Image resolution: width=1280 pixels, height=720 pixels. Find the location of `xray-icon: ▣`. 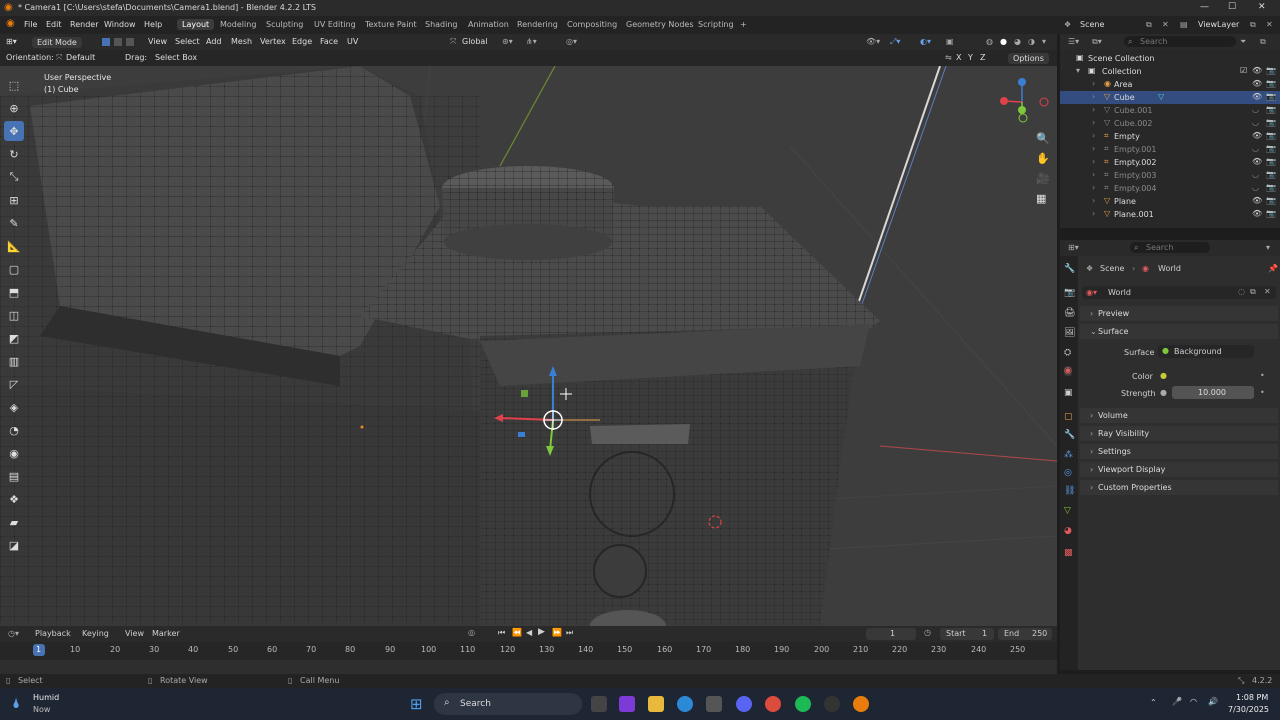

xray-icon: ▣ is located at coordinates (950, 41).